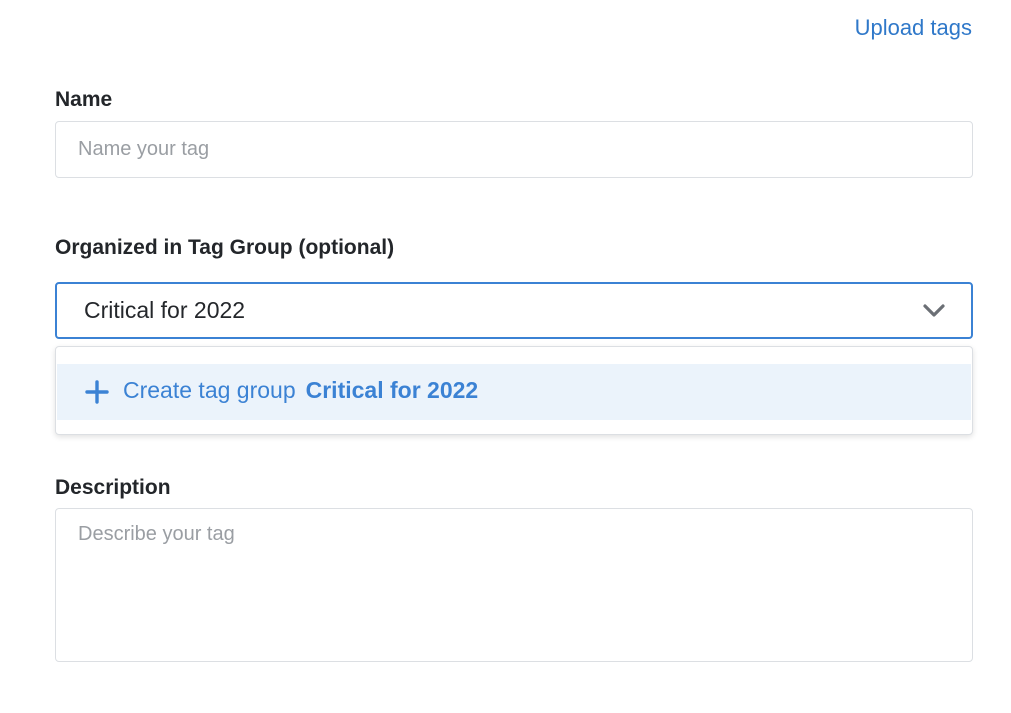 The width and height of the screenshot is (1011, 713). I want to click on tag-group-select: Critical for 2022, so click(514, 310).